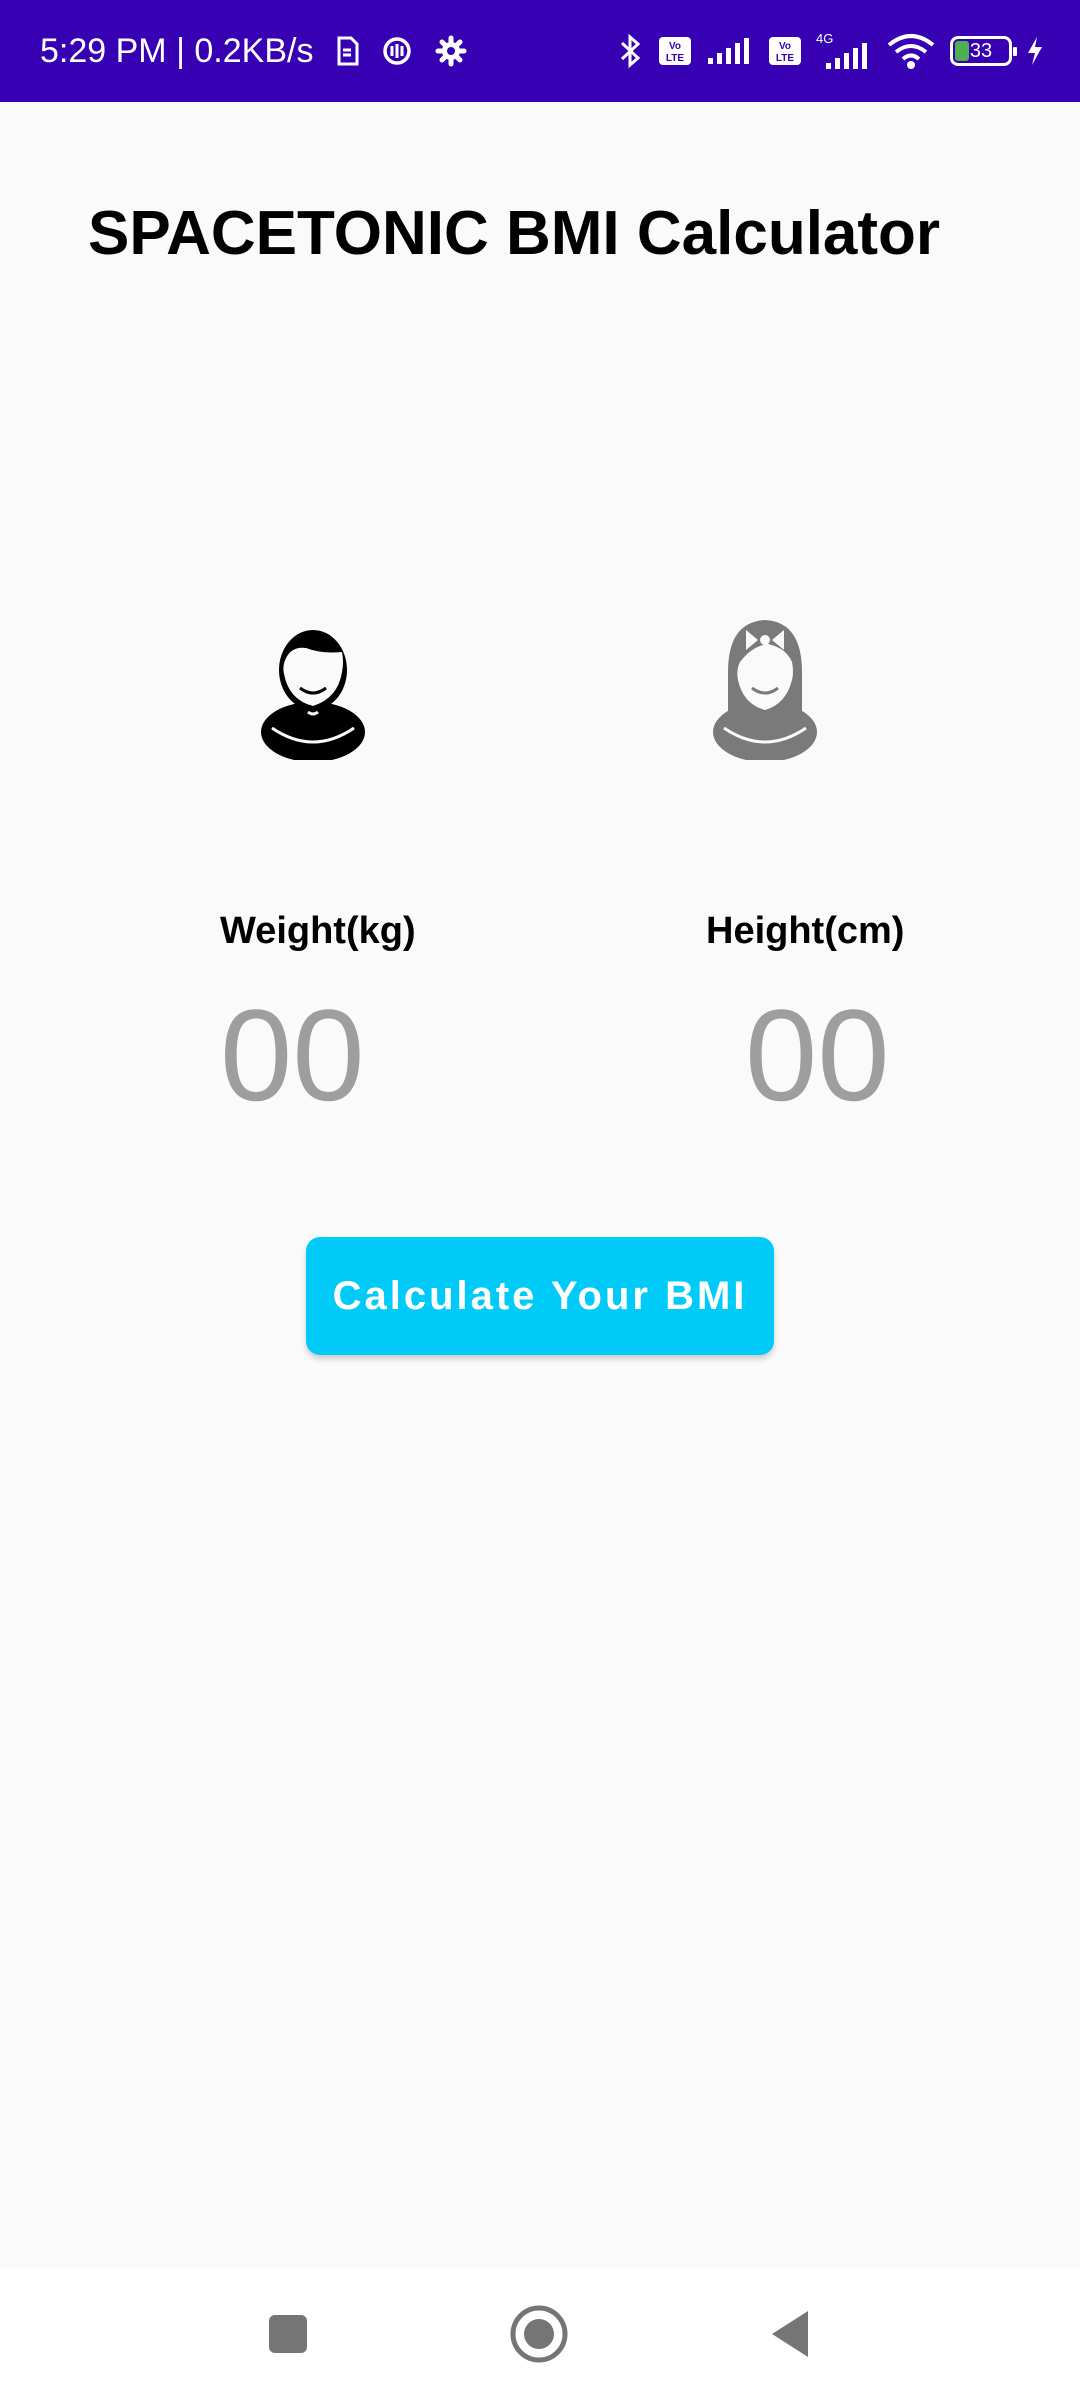 Image resolution: width=1080 pixels, height=2400 pixels. Describe the element at coordinates (728, 51) in the screenshot. I see `signal-icon` at that location.